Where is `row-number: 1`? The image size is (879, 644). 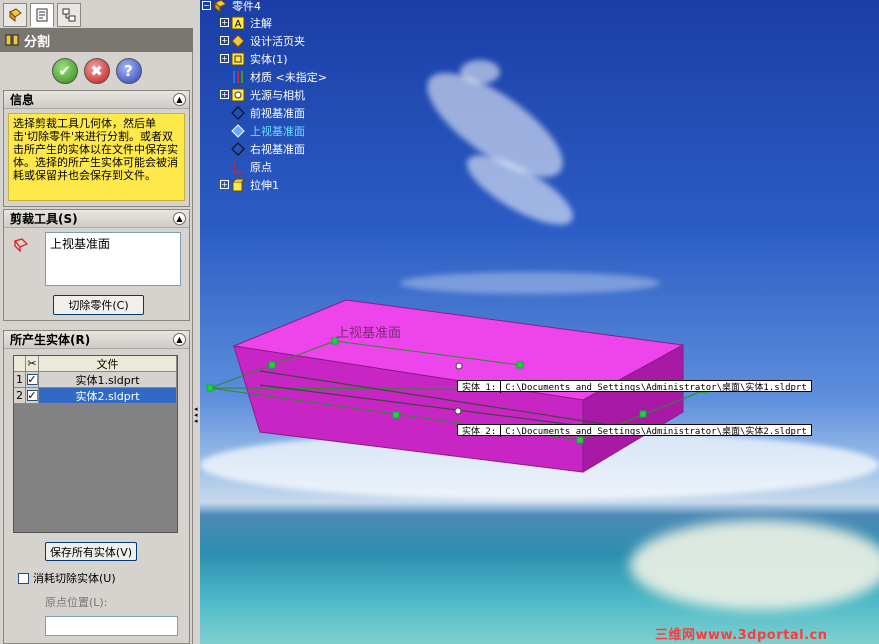 row-number: 1 is located at coordinates (20, 379).